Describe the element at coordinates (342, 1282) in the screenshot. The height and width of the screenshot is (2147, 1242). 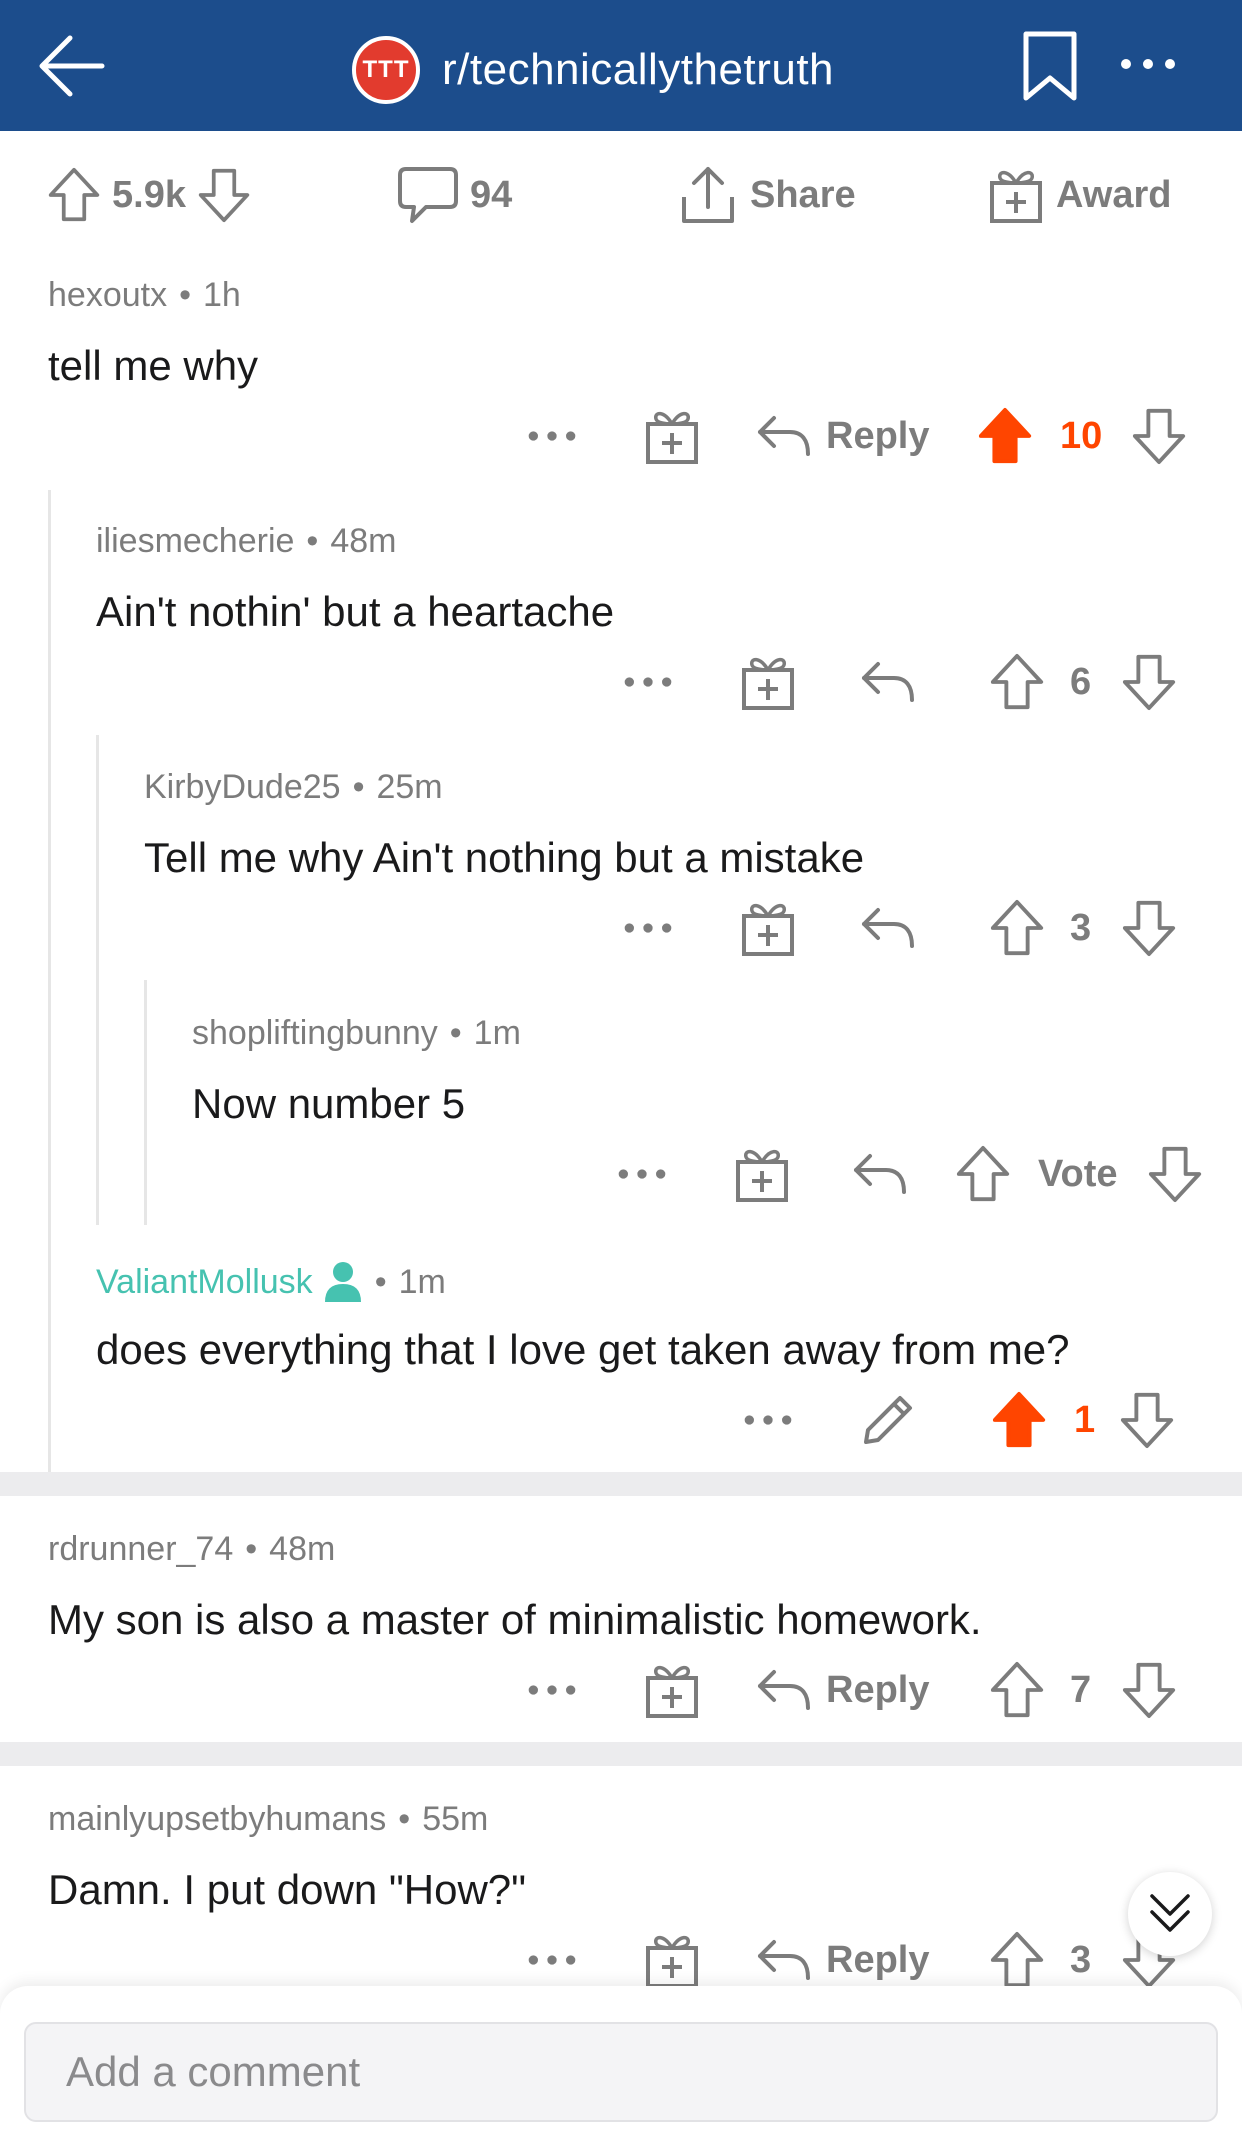
I see `user-person-icon` at that location.